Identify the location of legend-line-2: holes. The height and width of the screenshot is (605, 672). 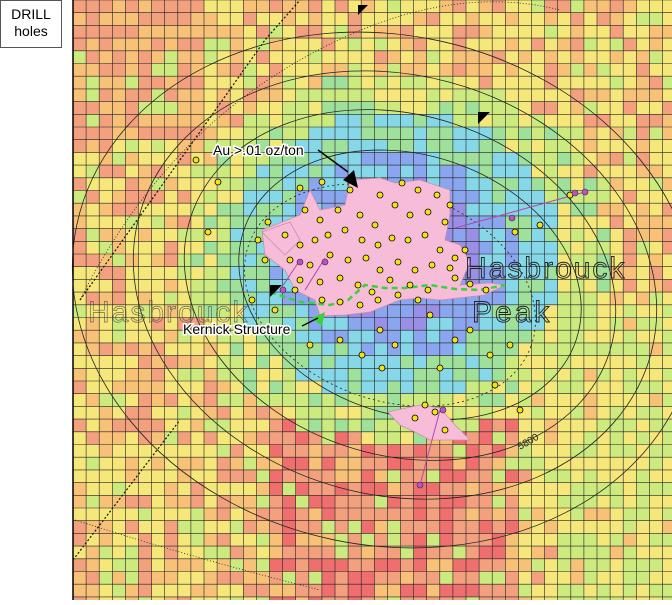
(31, 31).